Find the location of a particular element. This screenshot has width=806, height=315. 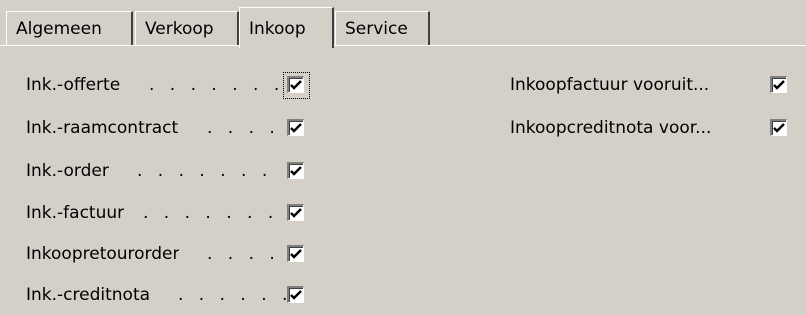

field-label: Ink.-factuur is located at coordinates (75, 213).